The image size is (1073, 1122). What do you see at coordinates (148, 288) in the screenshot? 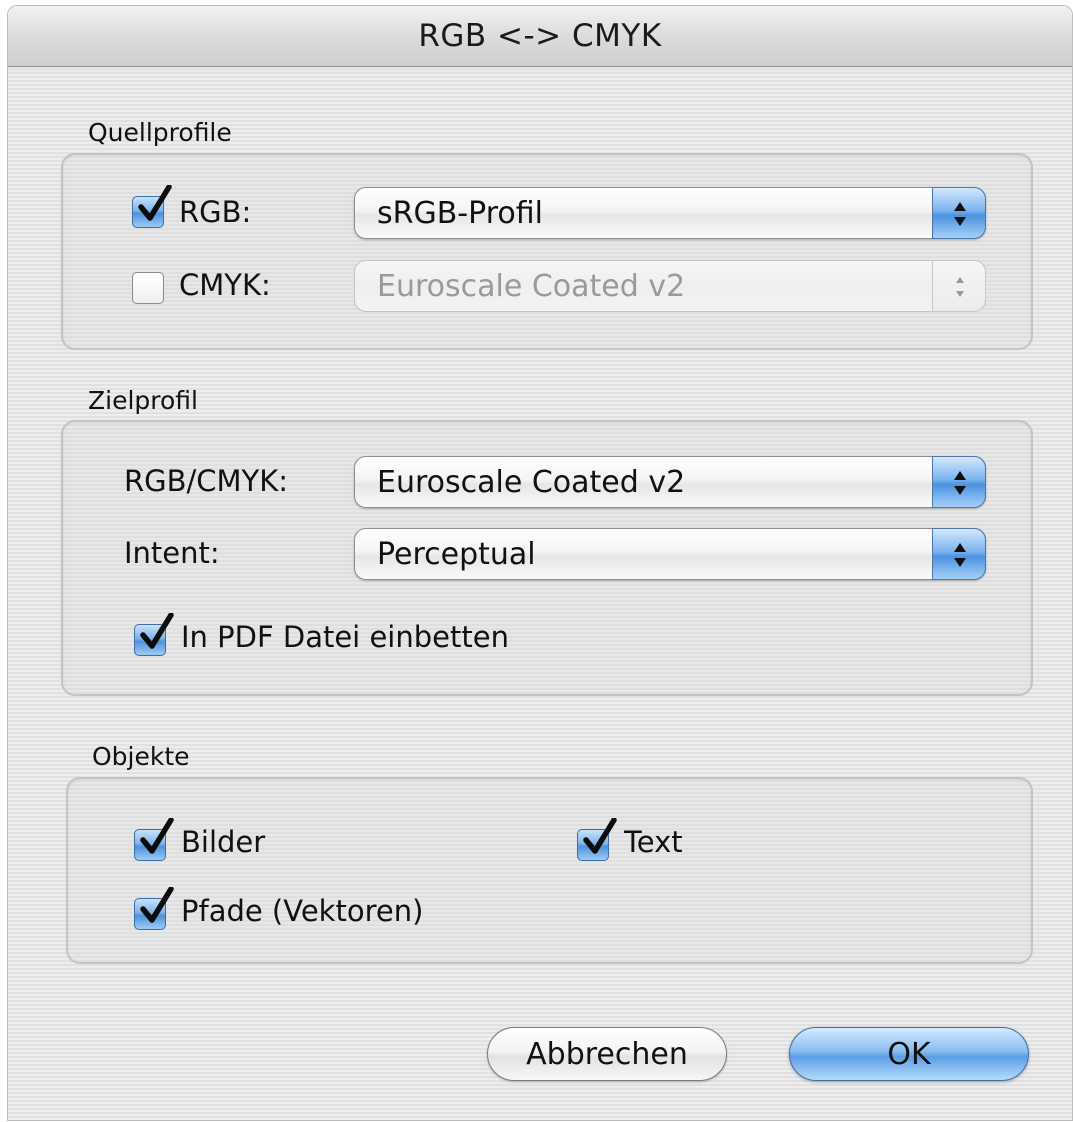
I see `cmyk-source-checkbox` at bounding box center [148, 288].